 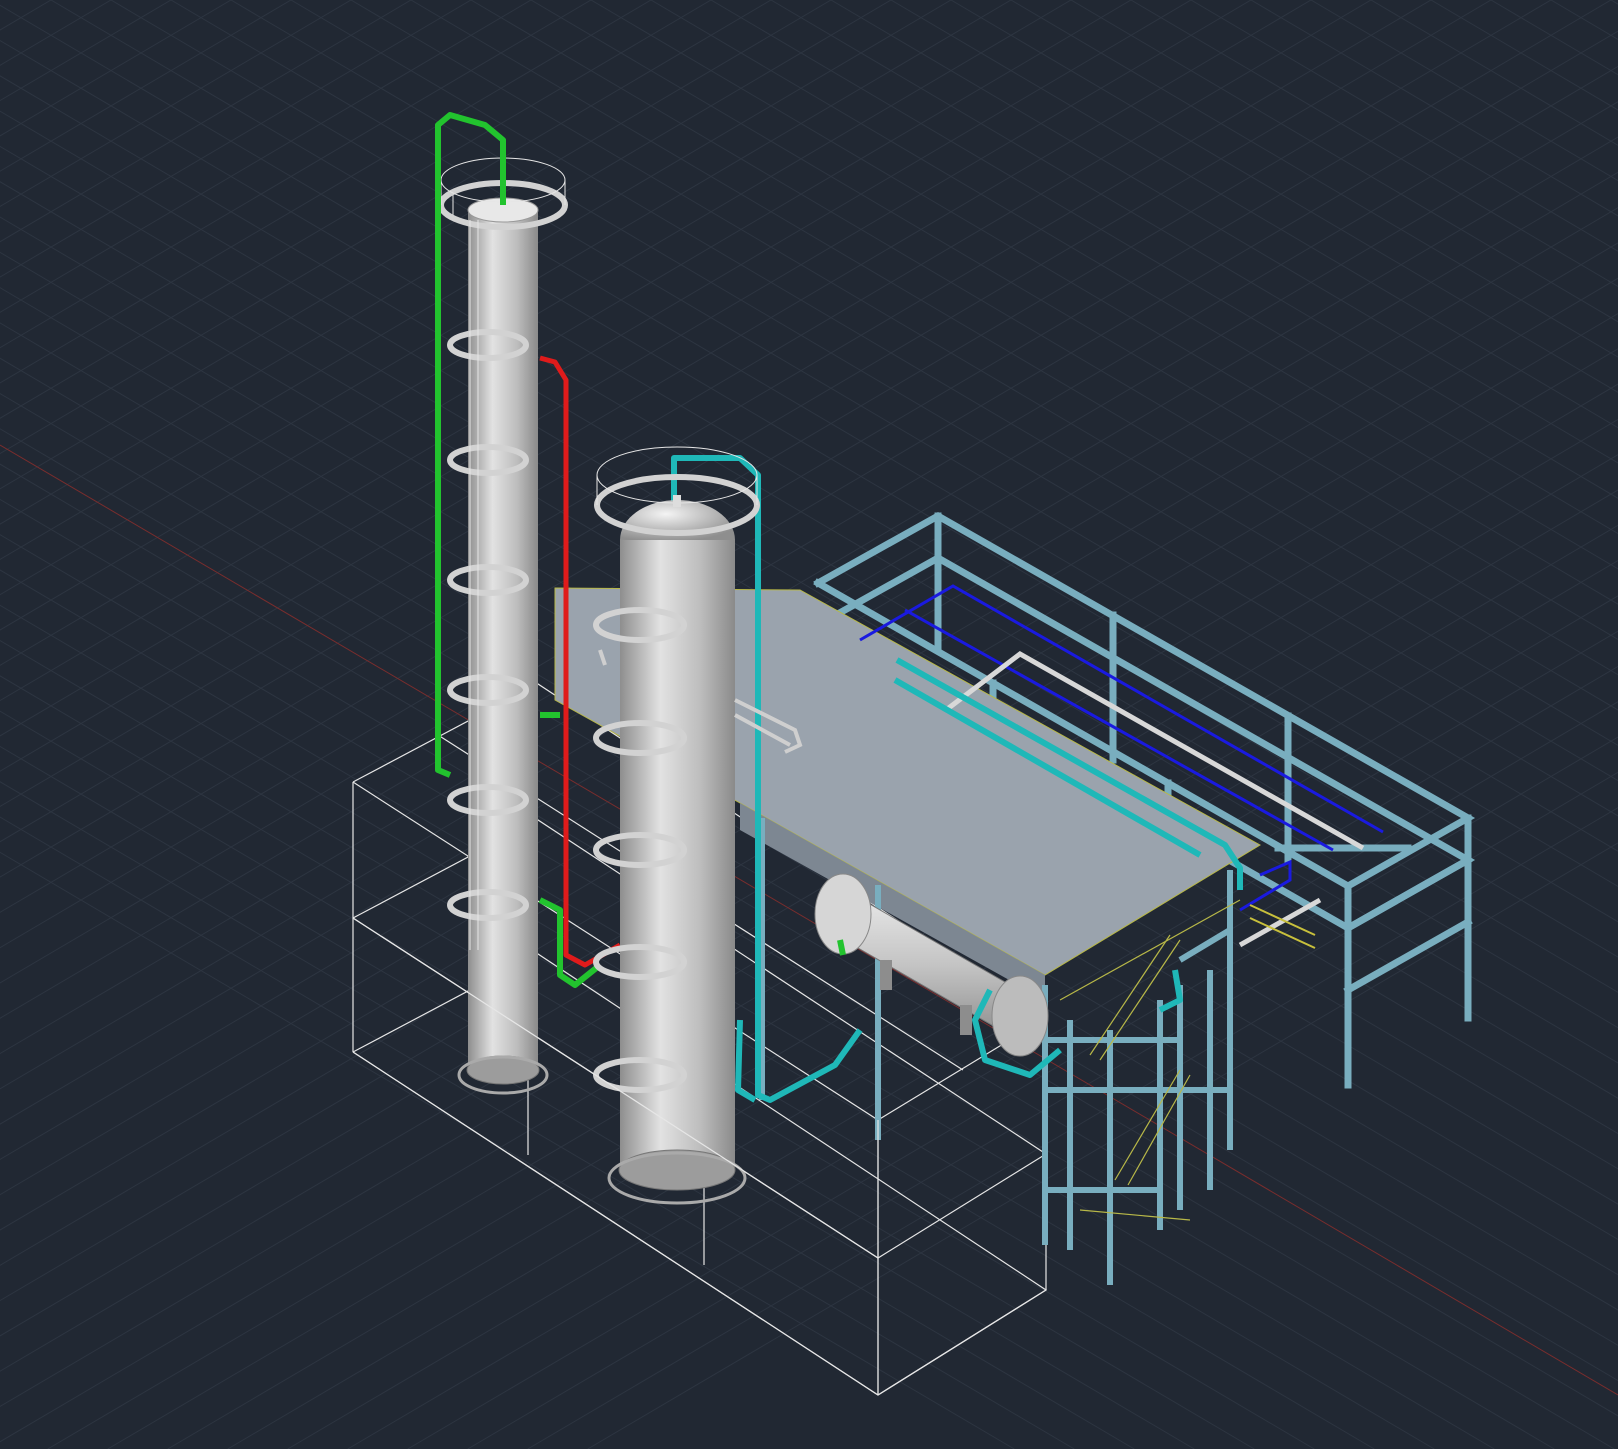 I want to click on tall-column, so click(x=503, y=626).